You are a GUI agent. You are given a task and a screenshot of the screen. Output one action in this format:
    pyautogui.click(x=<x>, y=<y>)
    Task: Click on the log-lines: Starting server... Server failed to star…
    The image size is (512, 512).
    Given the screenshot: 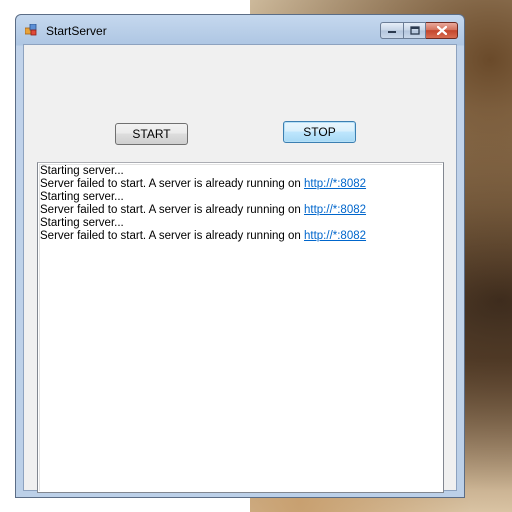 What is the action you would take?
    pyautogui.click(x=203, y=204)
    